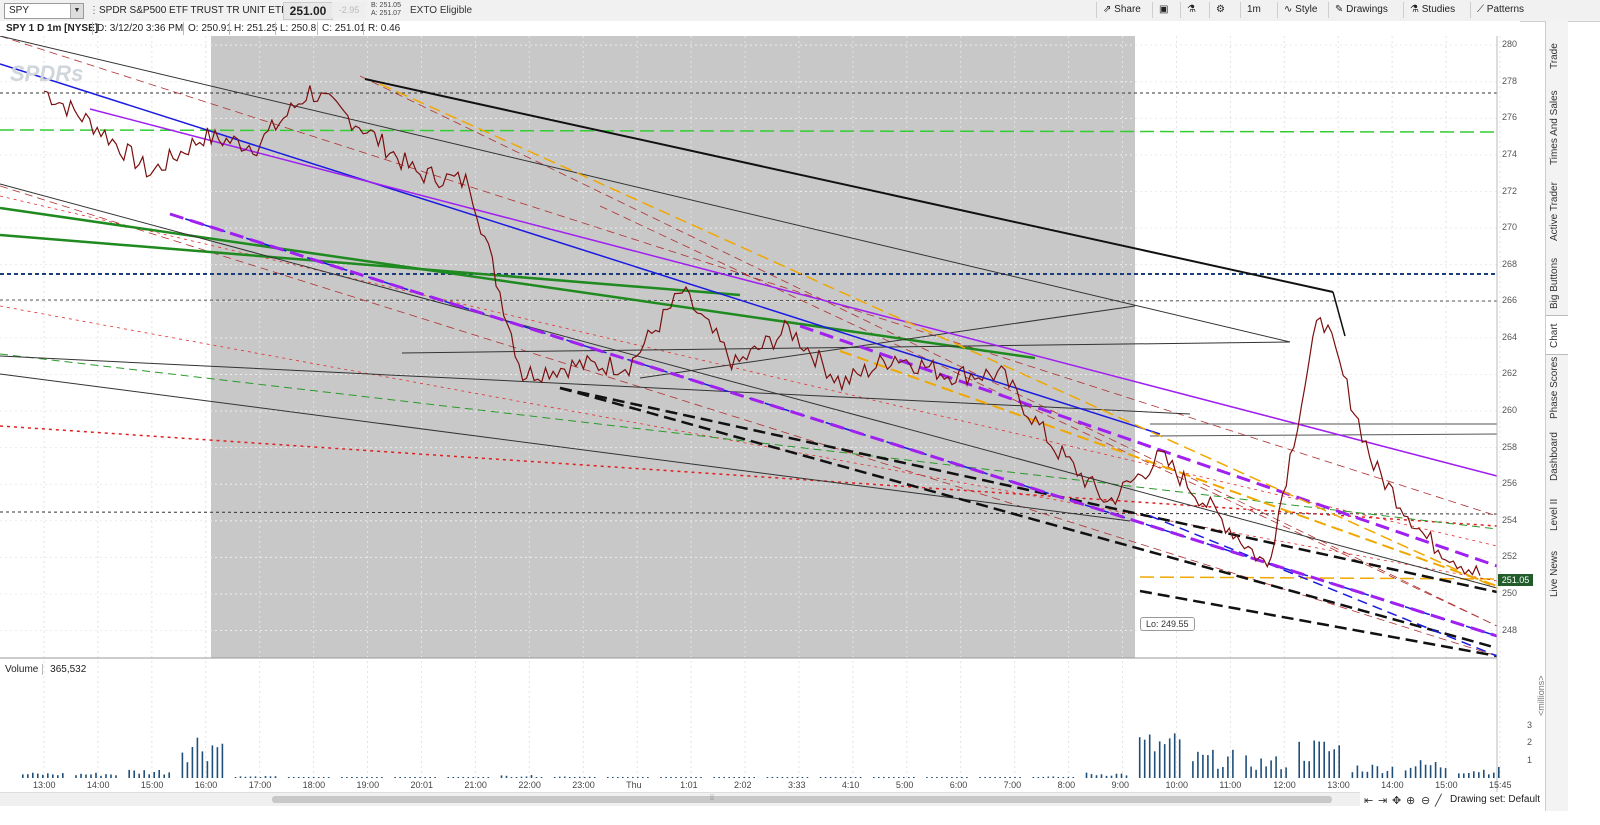  What do you see at coordinates (1258, 10) in the screenshot?
I see `interval-button: 1m` at bounding box center [1258, 10].